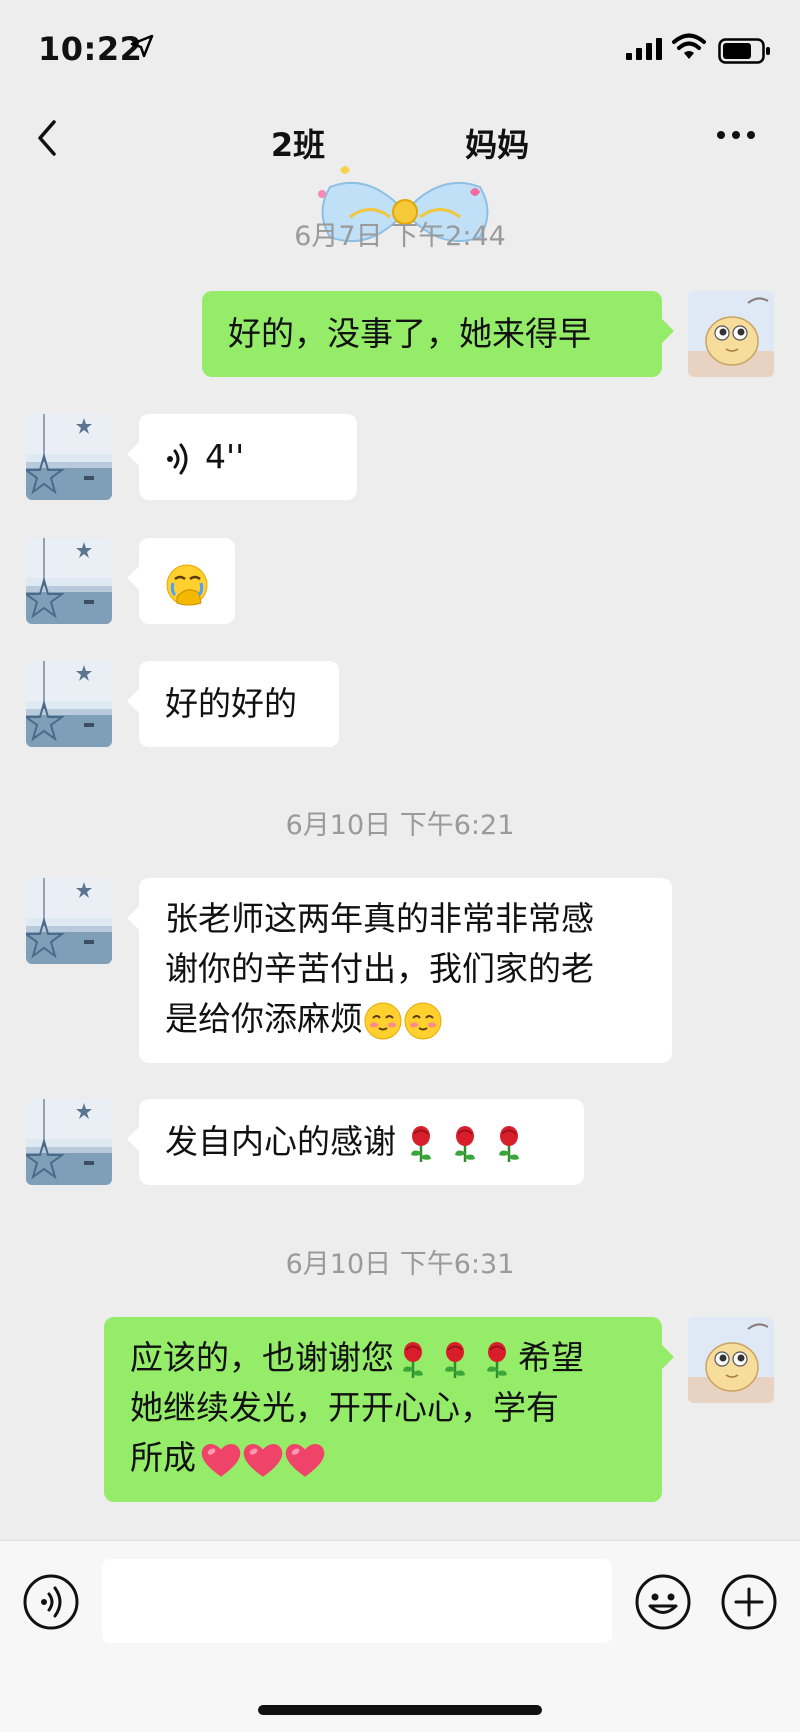  Describe the element at coordinates (163, 1457) in the screenshot. I see `message-line-text: 所成` at that location.